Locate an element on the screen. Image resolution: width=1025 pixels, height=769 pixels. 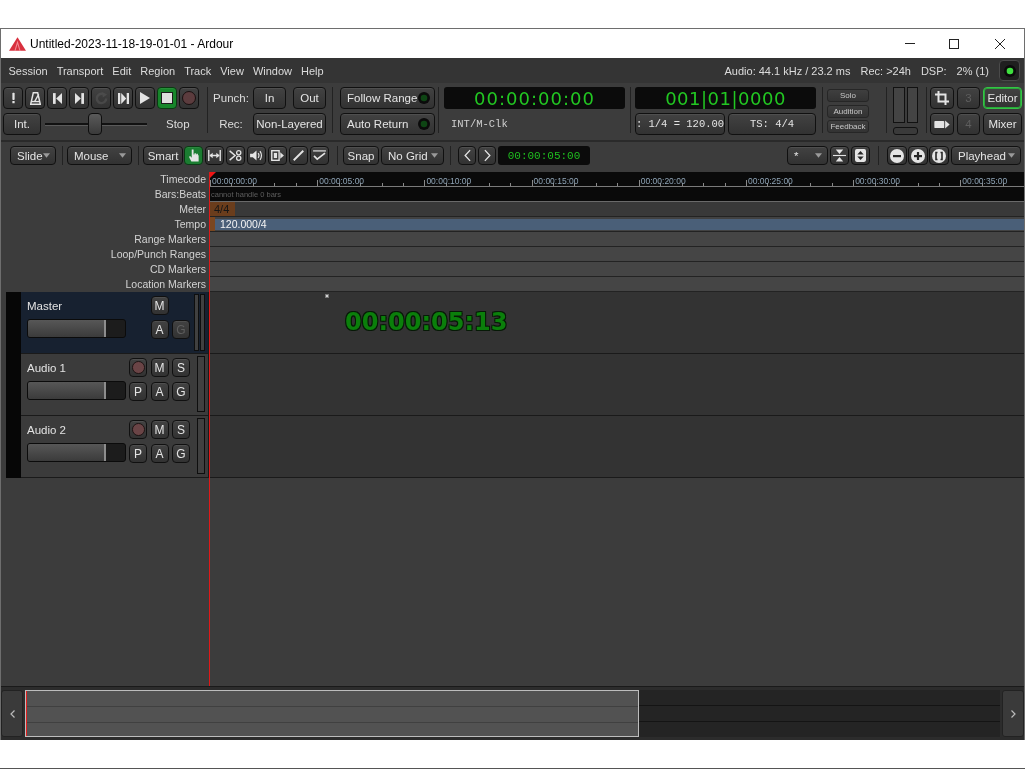
zoom-to-session-button is located at coordinates (939, 155).